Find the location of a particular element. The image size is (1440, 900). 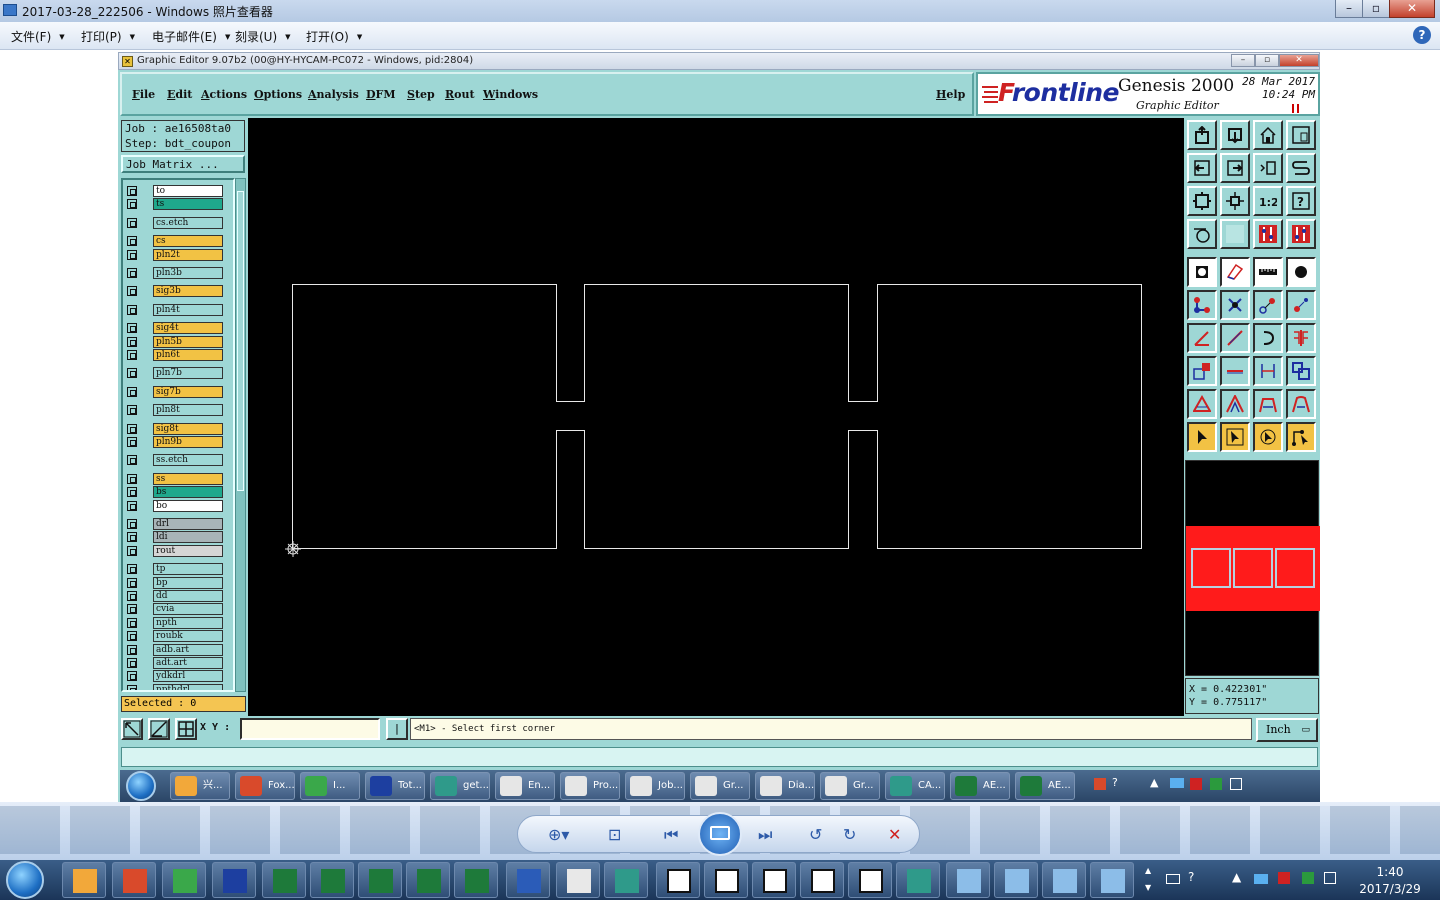

layer-name: pln4t is located at coordinates (188, 309).